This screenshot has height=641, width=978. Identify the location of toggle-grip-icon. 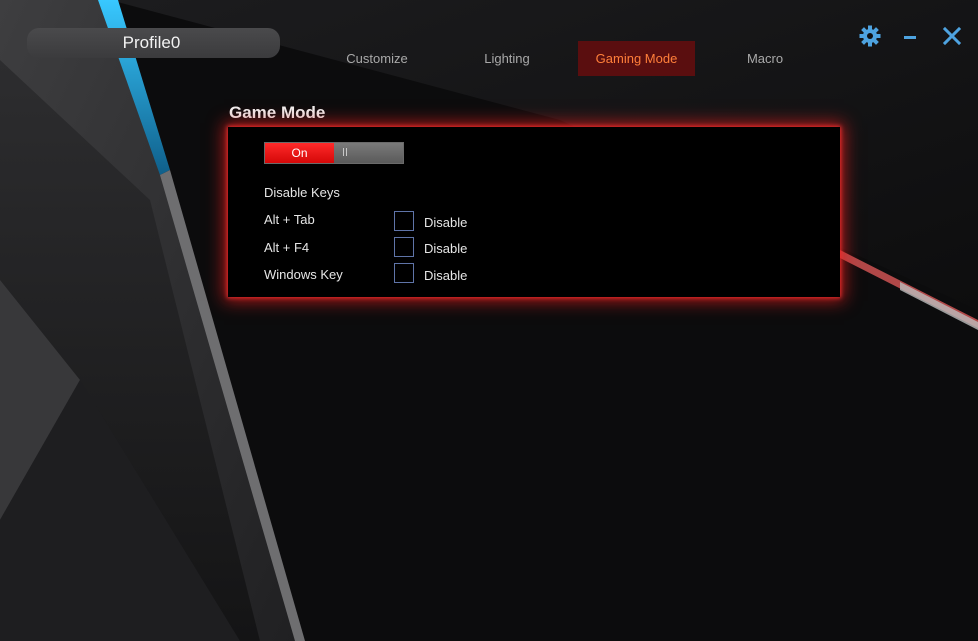
(346, 152).